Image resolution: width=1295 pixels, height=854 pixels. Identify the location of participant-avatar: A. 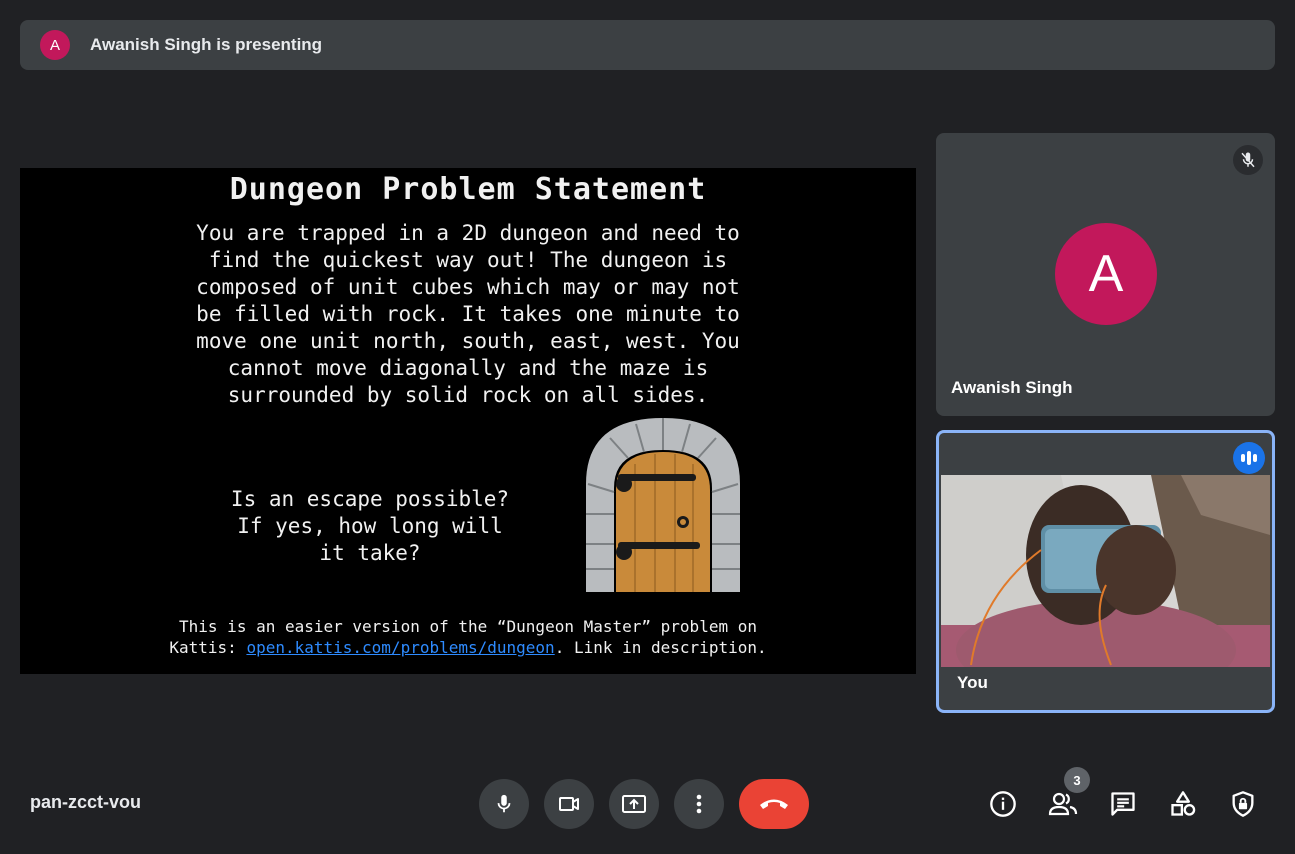
(1106, 274).